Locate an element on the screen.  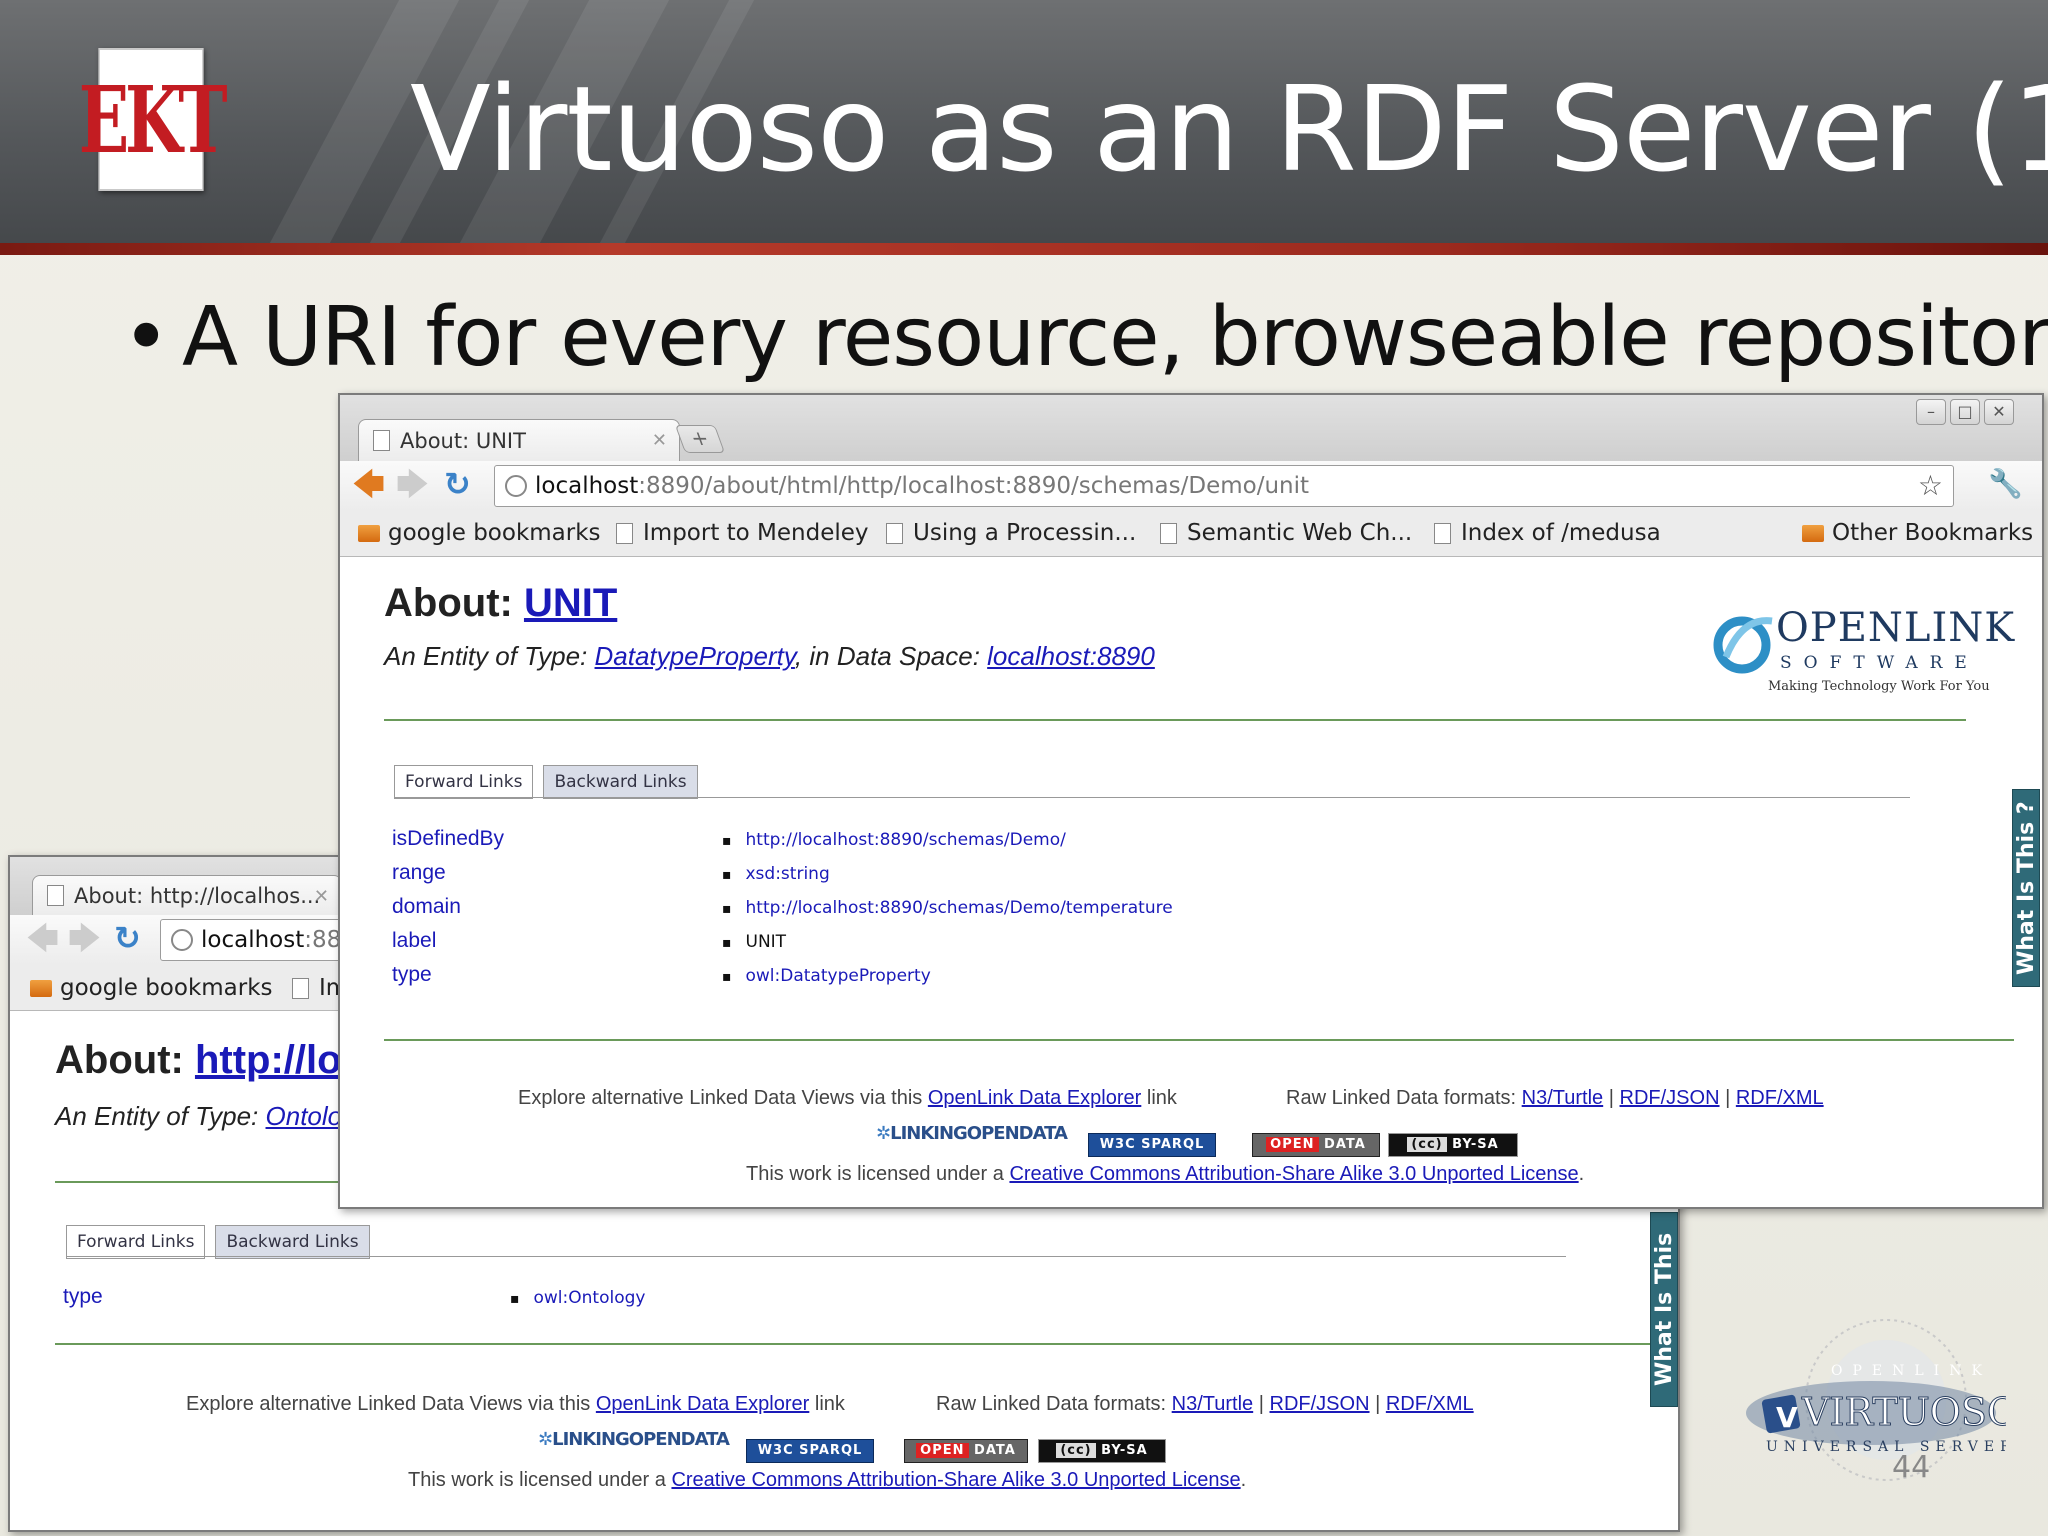
wrench-icon: 🔧 is located at coordinates (2005, 484).